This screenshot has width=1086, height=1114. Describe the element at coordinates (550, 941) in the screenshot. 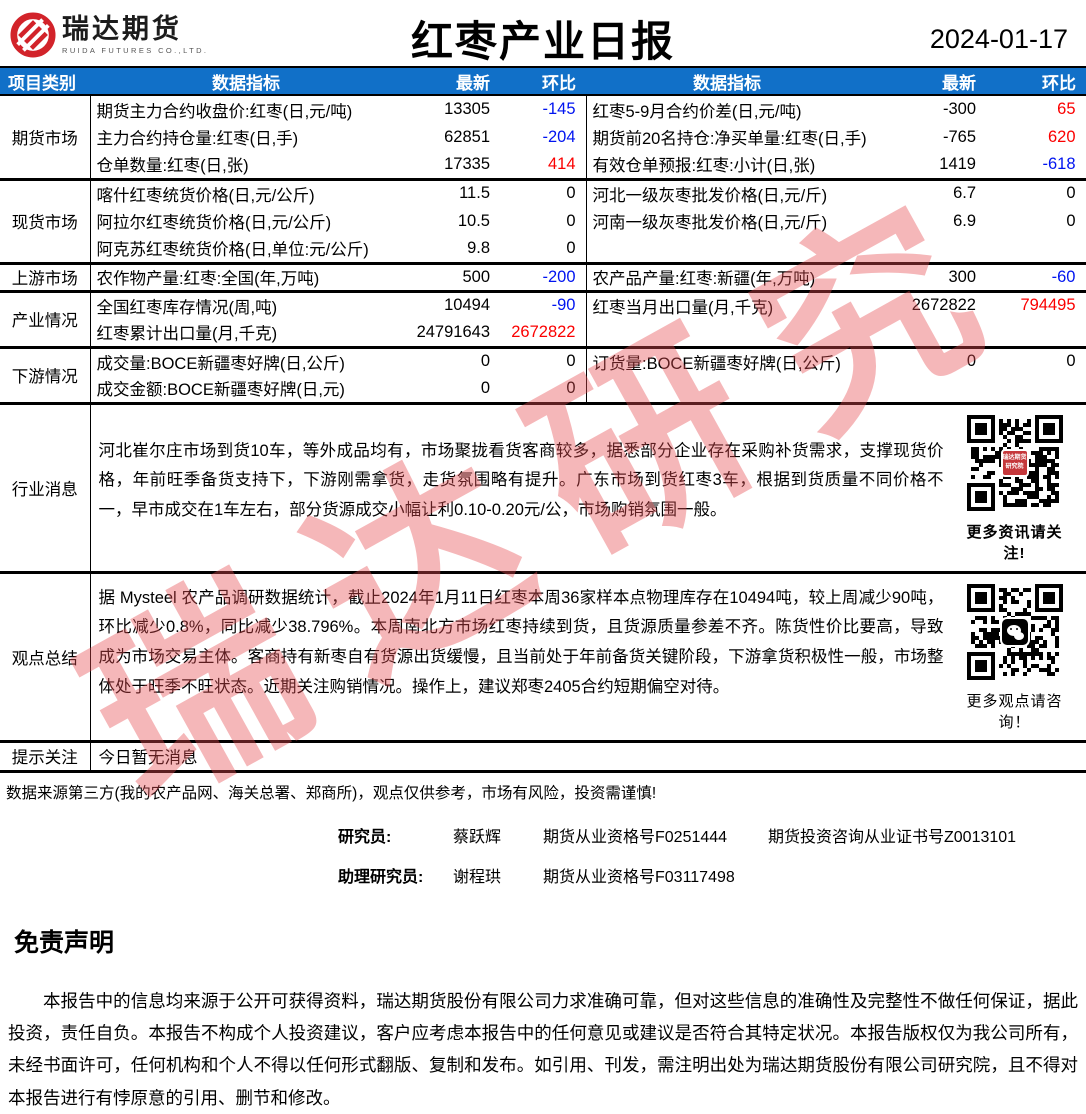

I see `disclaimer-title: 免责声明` at that location.